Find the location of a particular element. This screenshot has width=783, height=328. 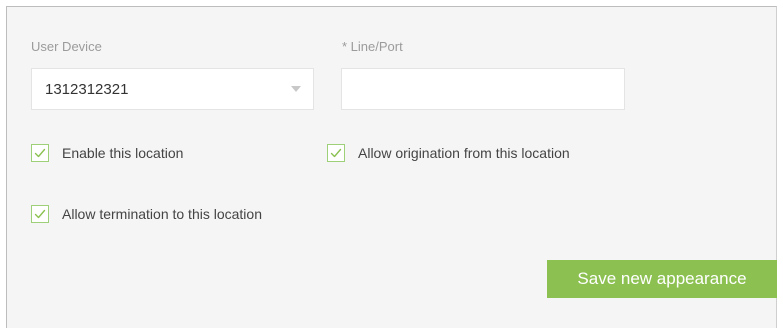

chevron-down-icon is located at coordinates (296, 89).